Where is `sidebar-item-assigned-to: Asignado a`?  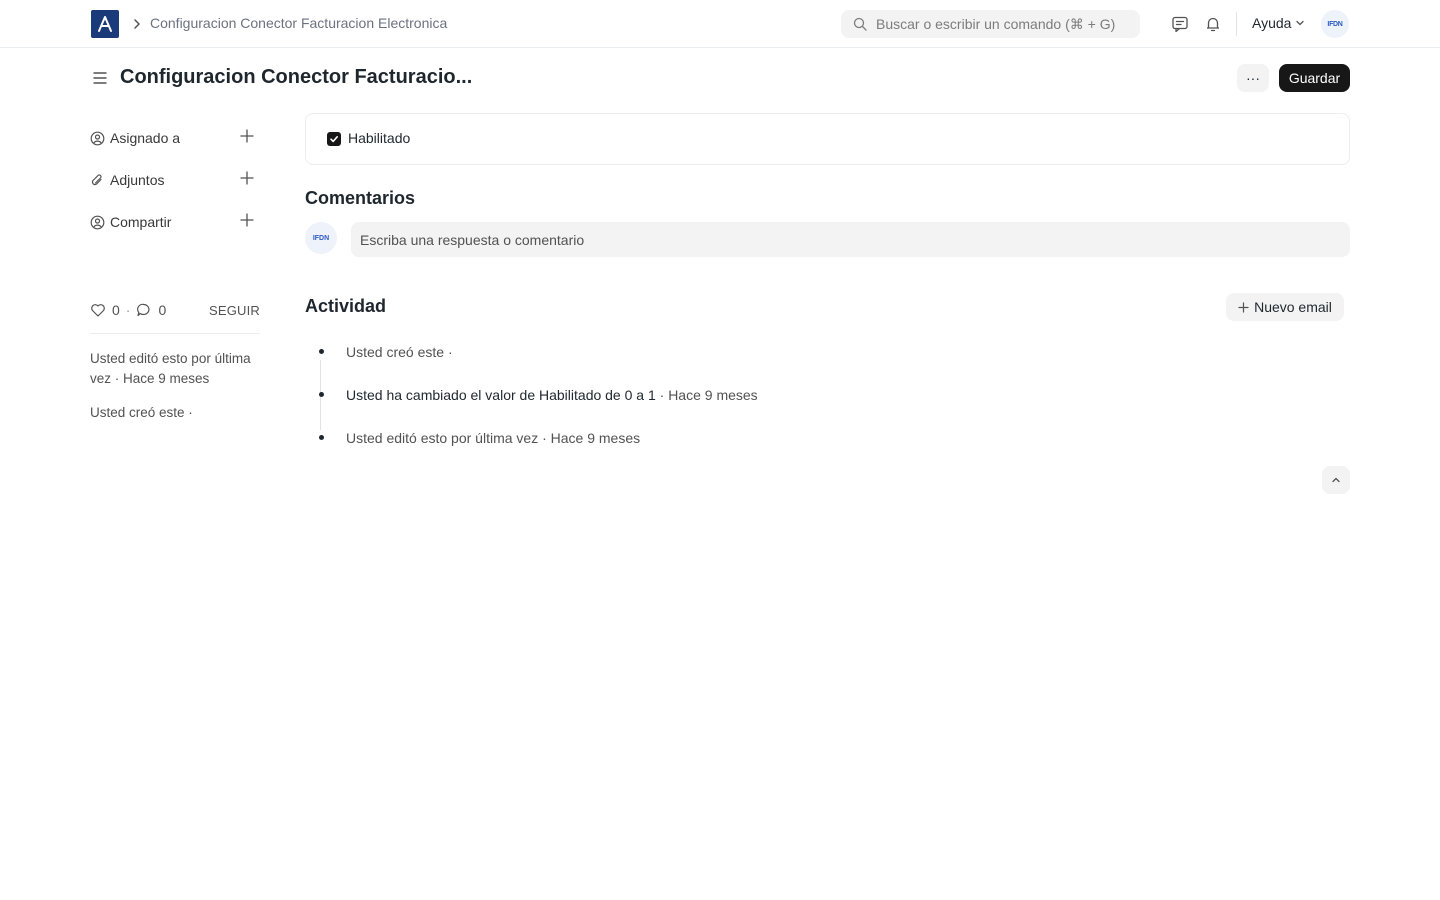
sidebar-item-assigned-to: Asignado a is located at coordinates (175, 138).